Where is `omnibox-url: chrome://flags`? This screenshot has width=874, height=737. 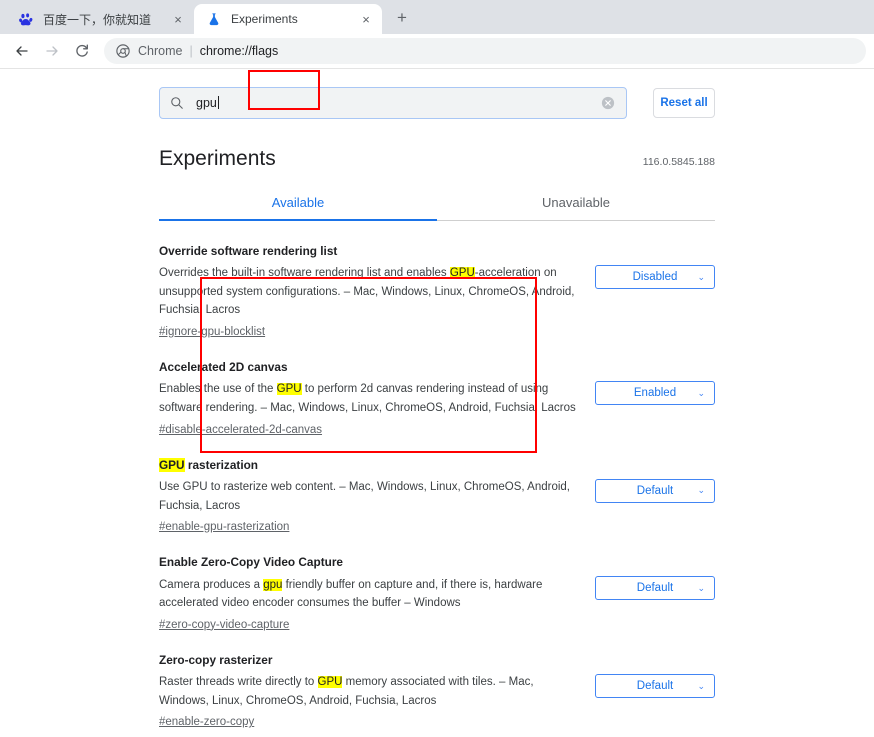 omnibox-url: chrome://flags is located at coordinates (239, 51).